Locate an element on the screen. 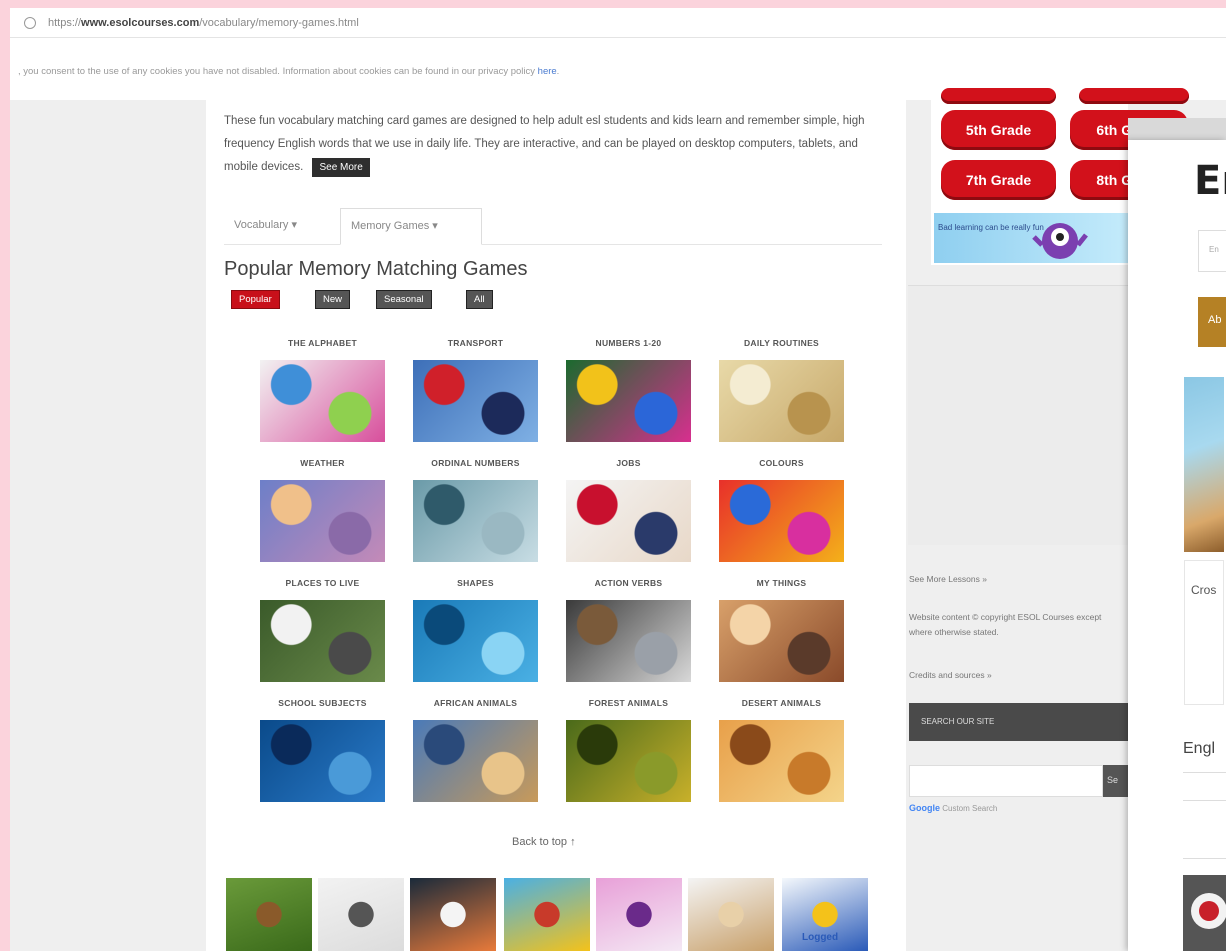 The height and width of the screenshot is (951, 1226). site-search-input is located at coordinates (1006, 781).